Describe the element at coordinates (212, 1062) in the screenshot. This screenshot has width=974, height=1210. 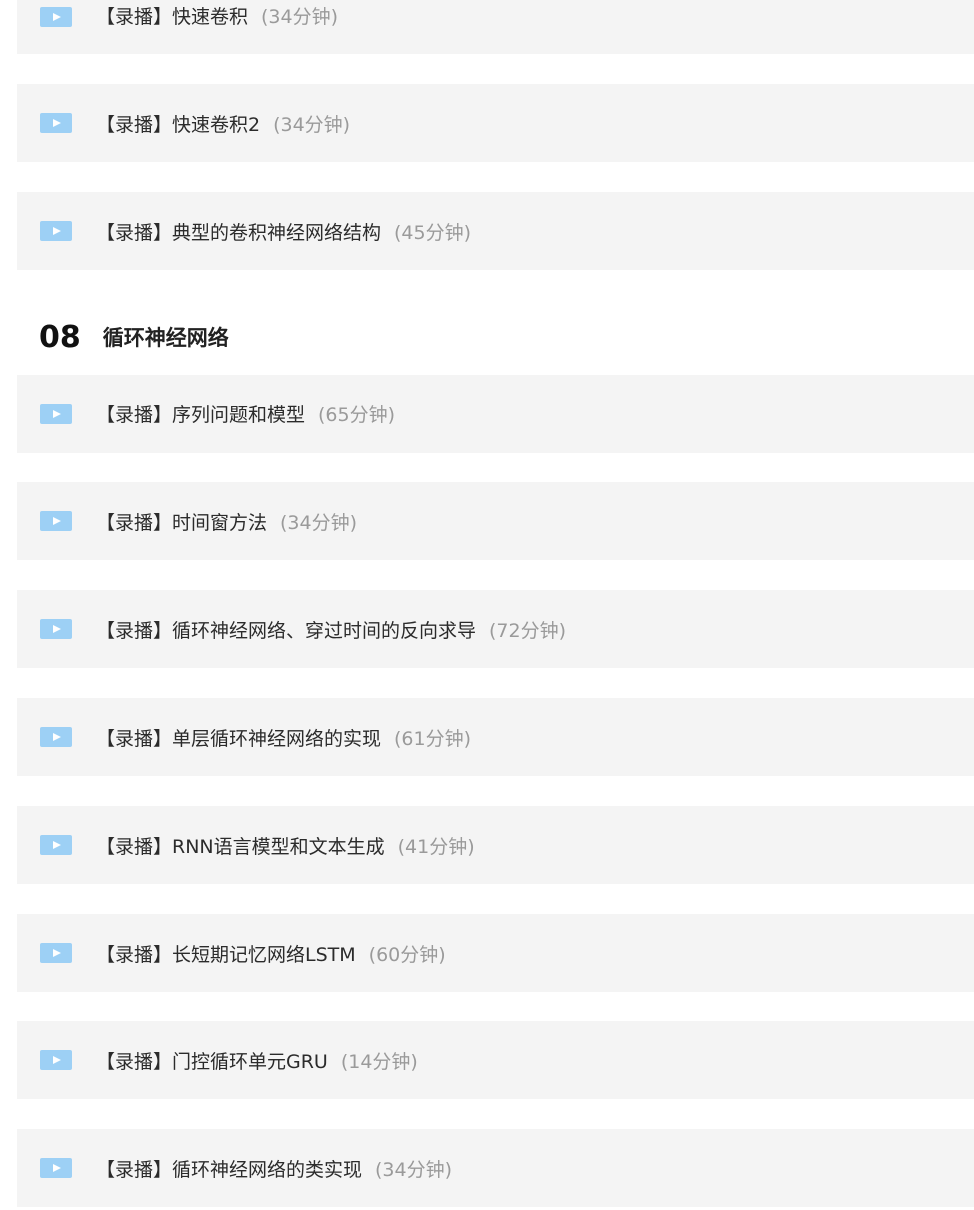
I see `lesson-title: 【录播】门控循环单元GRU` at that location.